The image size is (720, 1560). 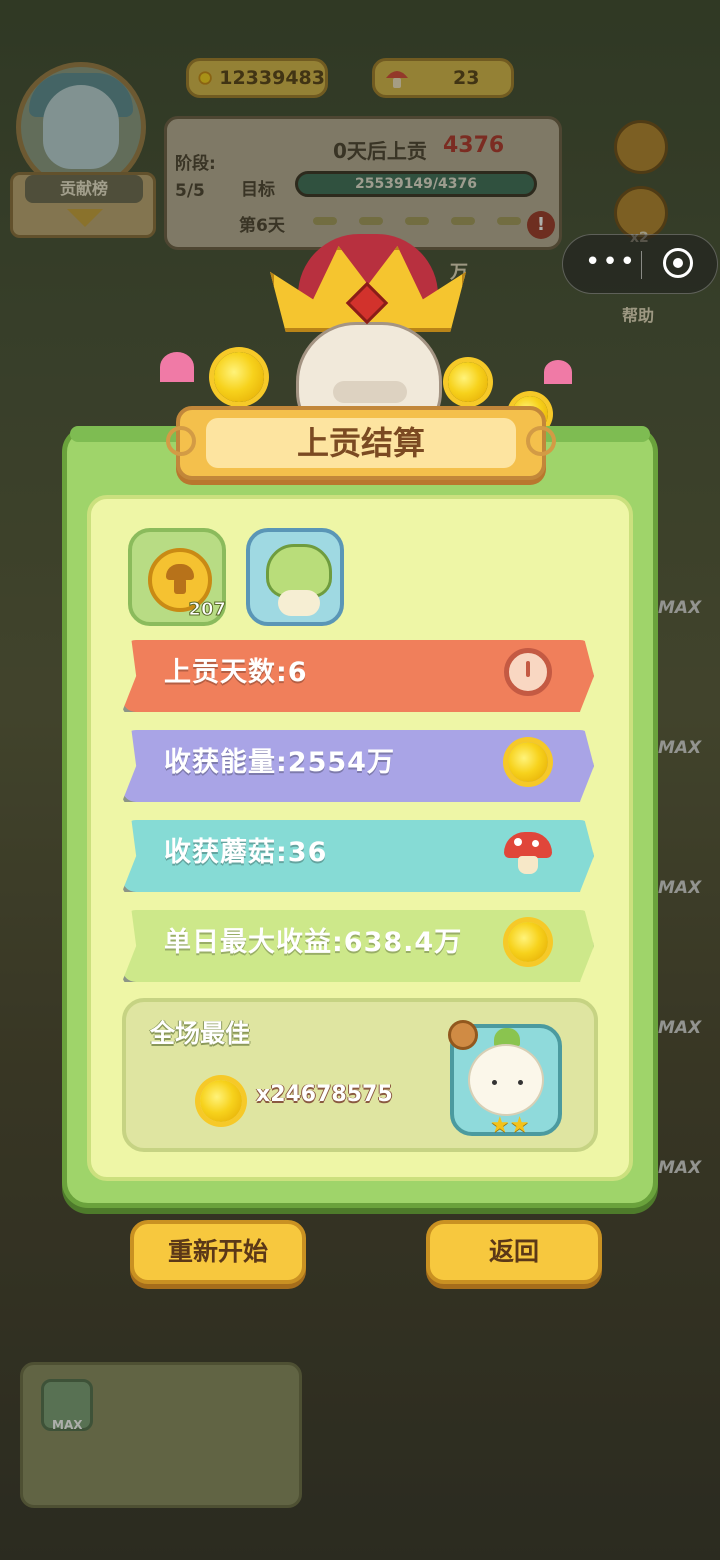 What do you see at coordinates (299, 603) in the screenshot?
I see `lettuce-face` at bounding box center [299, 603].